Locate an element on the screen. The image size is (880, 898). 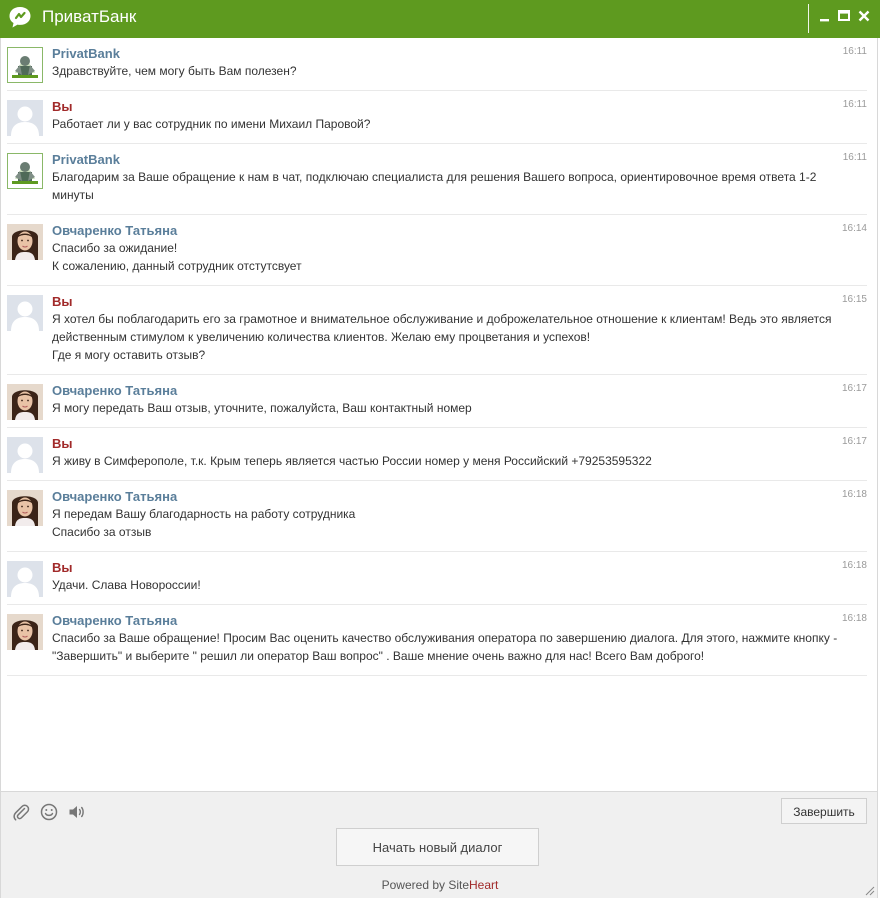
message-text: Спасибо за отзыв is located at coordinates (102, 532).